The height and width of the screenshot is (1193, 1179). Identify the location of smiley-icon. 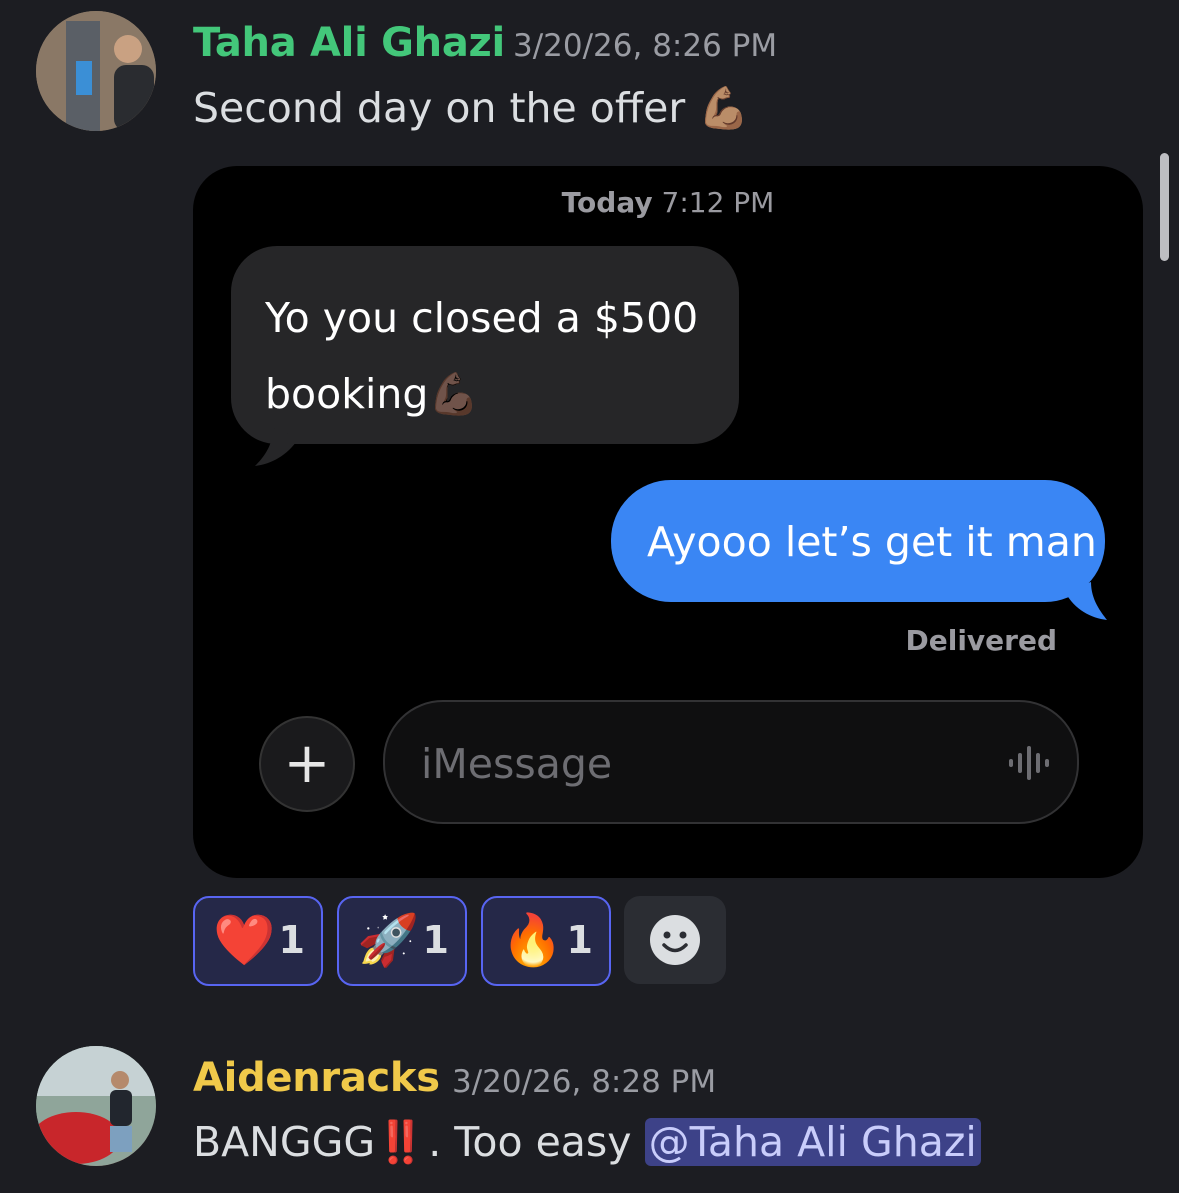
(675, 940).